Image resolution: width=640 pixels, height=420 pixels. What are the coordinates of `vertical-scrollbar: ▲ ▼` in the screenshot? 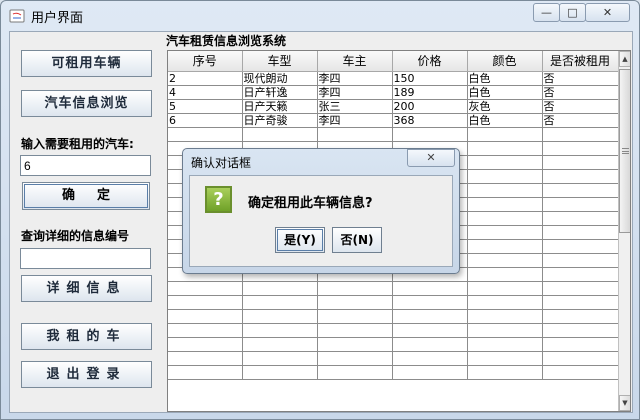 It's located at (624, 231).